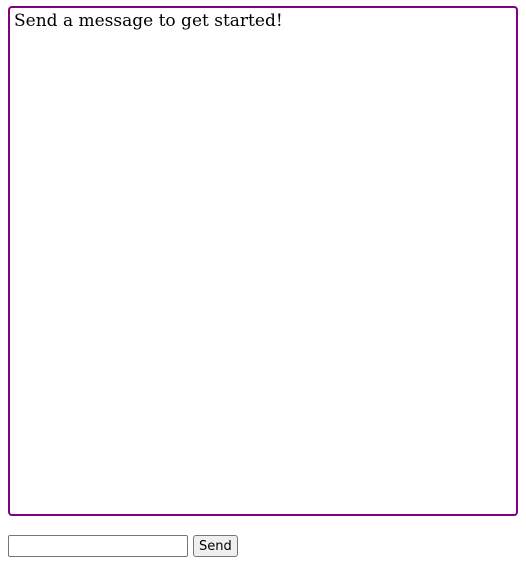 The image size is (526, 567). What do you see at coordinates (98, 546) in the screenshot?
I see `message-input` at bounding box center [98, 546].